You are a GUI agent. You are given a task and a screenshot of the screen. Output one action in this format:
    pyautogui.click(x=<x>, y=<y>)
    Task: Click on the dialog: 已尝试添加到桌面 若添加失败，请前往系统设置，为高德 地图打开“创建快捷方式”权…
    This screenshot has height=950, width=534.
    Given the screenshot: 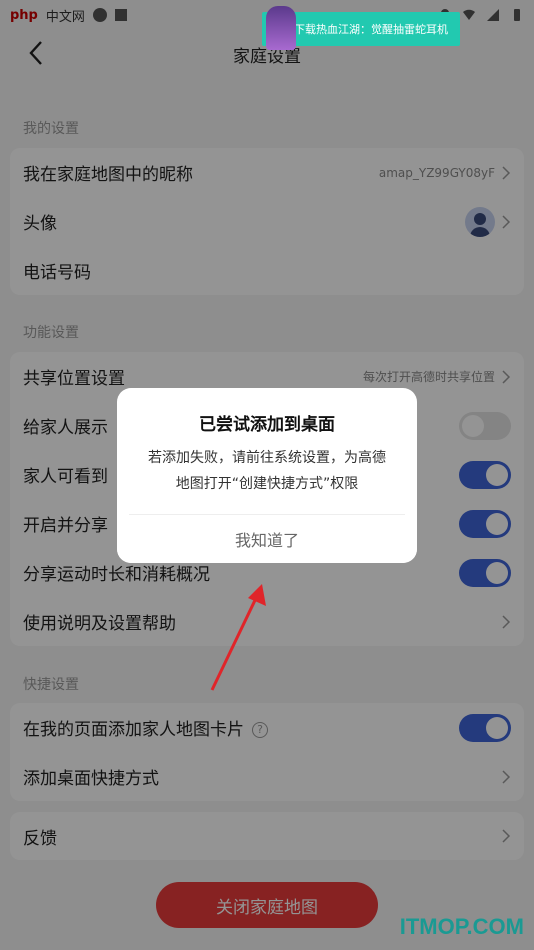 What is the action you would take?
    pyautogui.click(x=267, y=475)
    